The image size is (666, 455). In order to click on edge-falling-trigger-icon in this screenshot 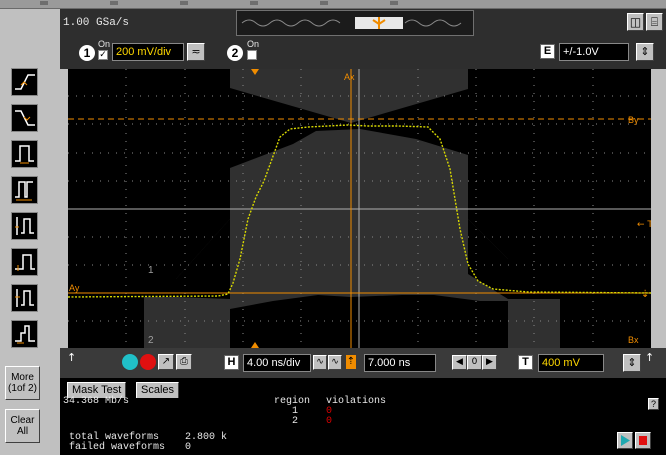, I will do `click(24, 118)`.